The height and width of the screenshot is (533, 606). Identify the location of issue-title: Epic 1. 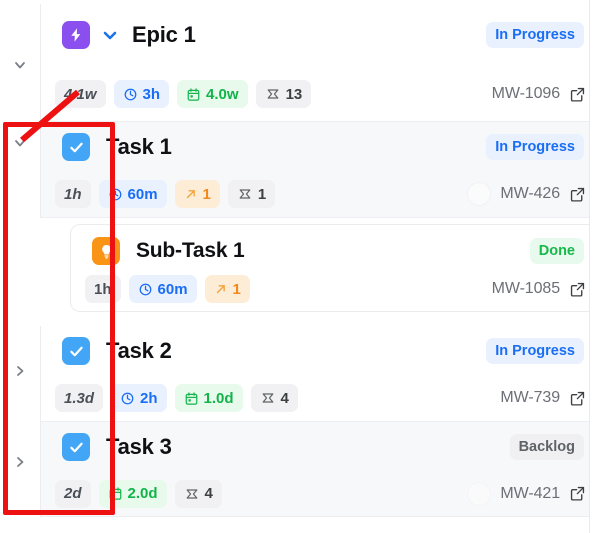
(164, 34).